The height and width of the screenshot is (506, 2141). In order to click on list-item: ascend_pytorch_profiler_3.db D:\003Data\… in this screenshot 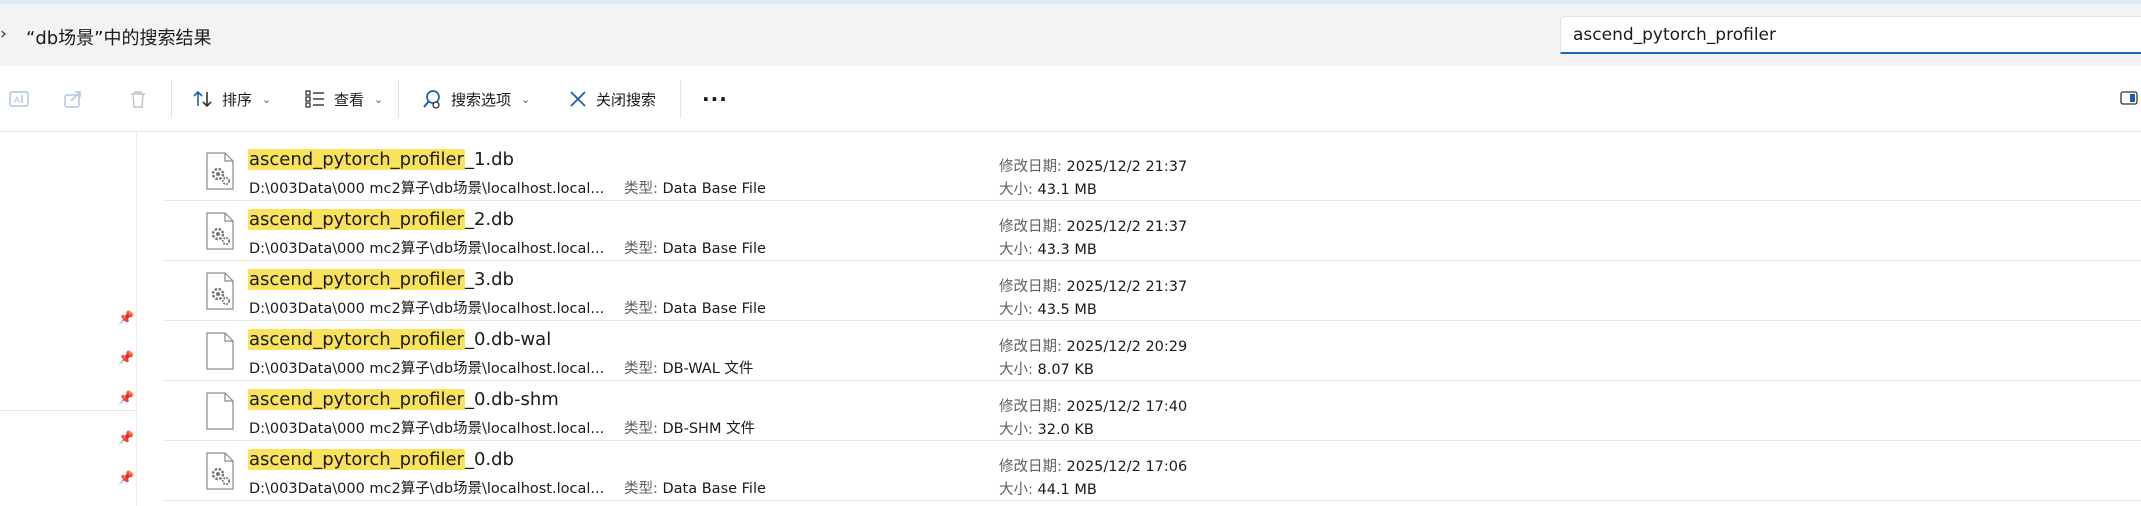, I will do `click(1152, 291)`.